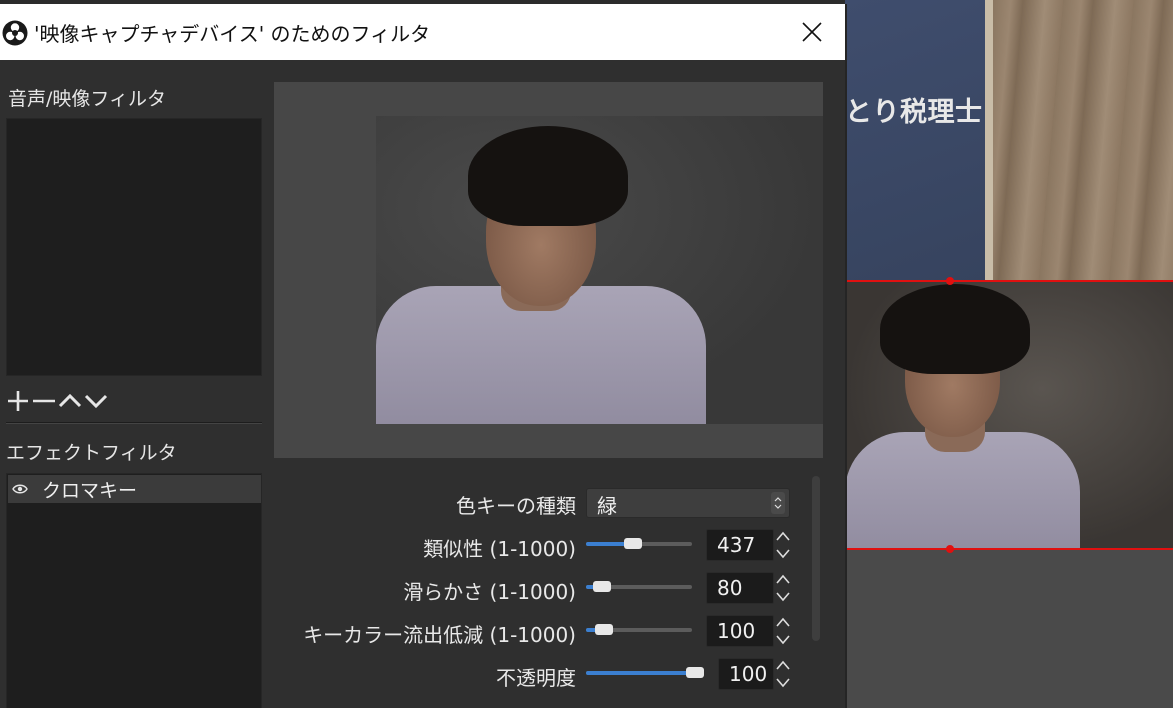 The image size is (1173, 708). What do you see at coordinates (516, 506) in the screenshot?
I see `key-color-type-label: 色キーの種類` at bounding box center [516, 506].